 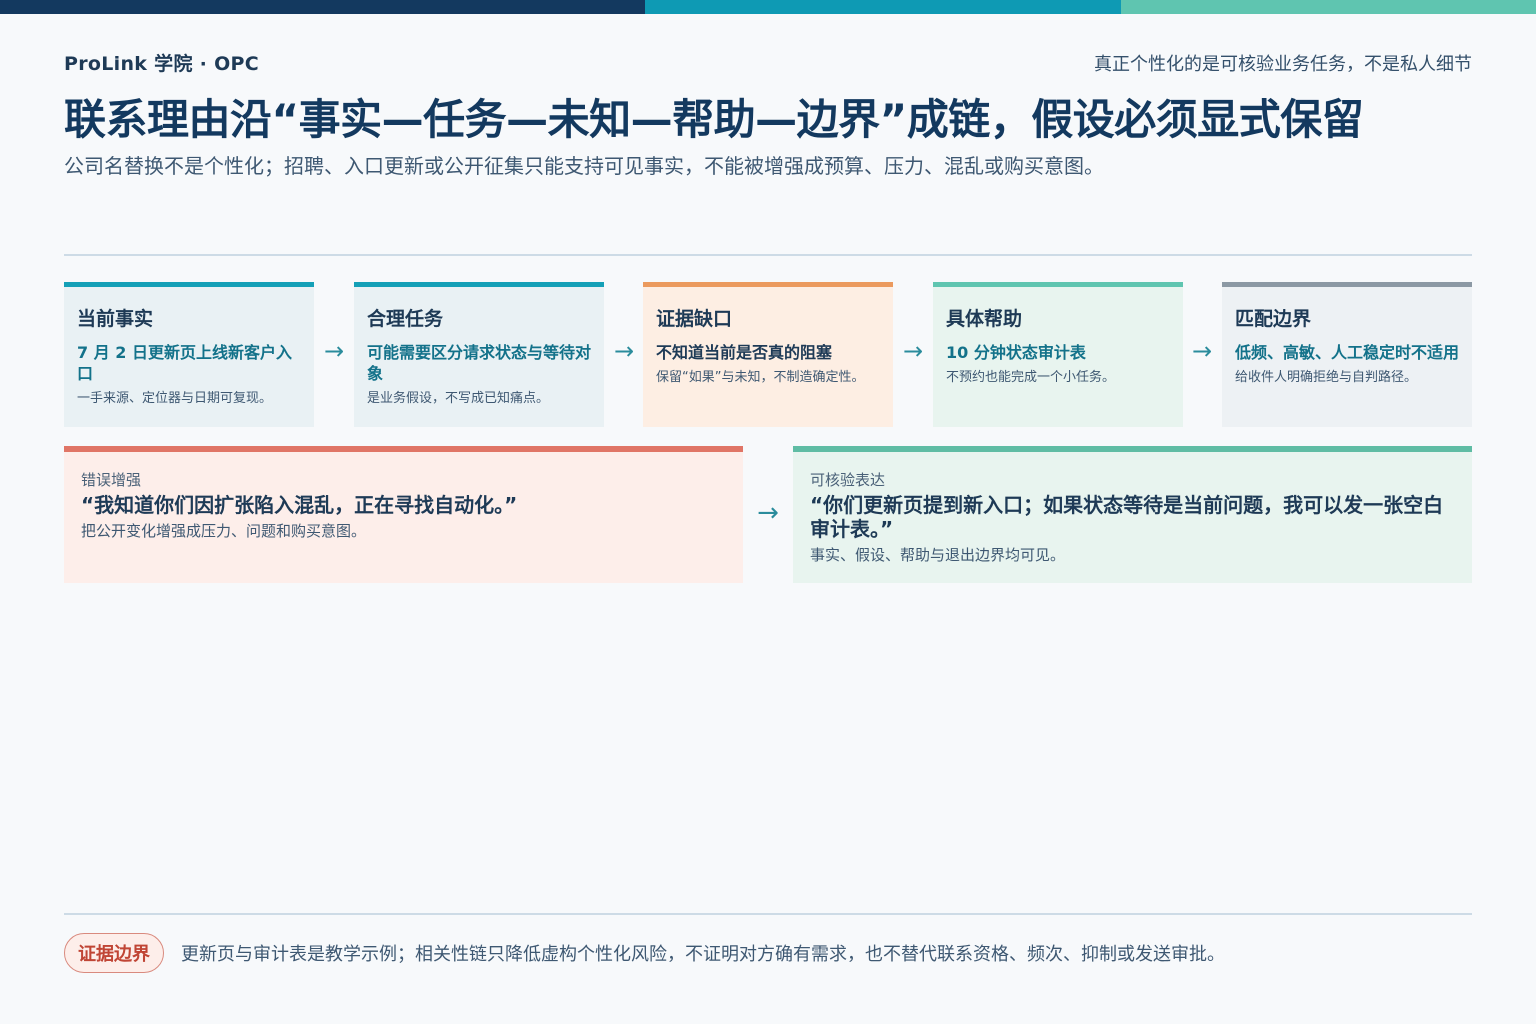 I want to click on accent-segment-teal, so click(x=883, y=7).